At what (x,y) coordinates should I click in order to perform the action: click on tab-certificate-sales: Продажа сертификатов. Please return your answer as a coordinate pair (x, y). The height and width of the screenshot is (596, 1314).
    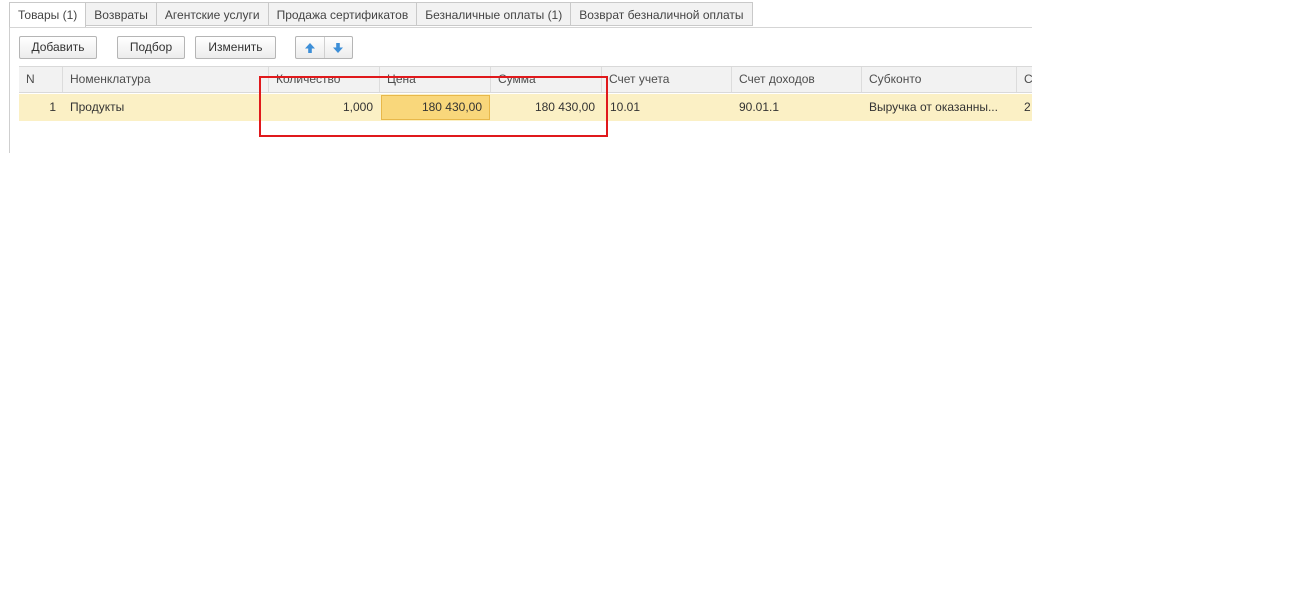
    Looking at the image, I should click on (343, 14).